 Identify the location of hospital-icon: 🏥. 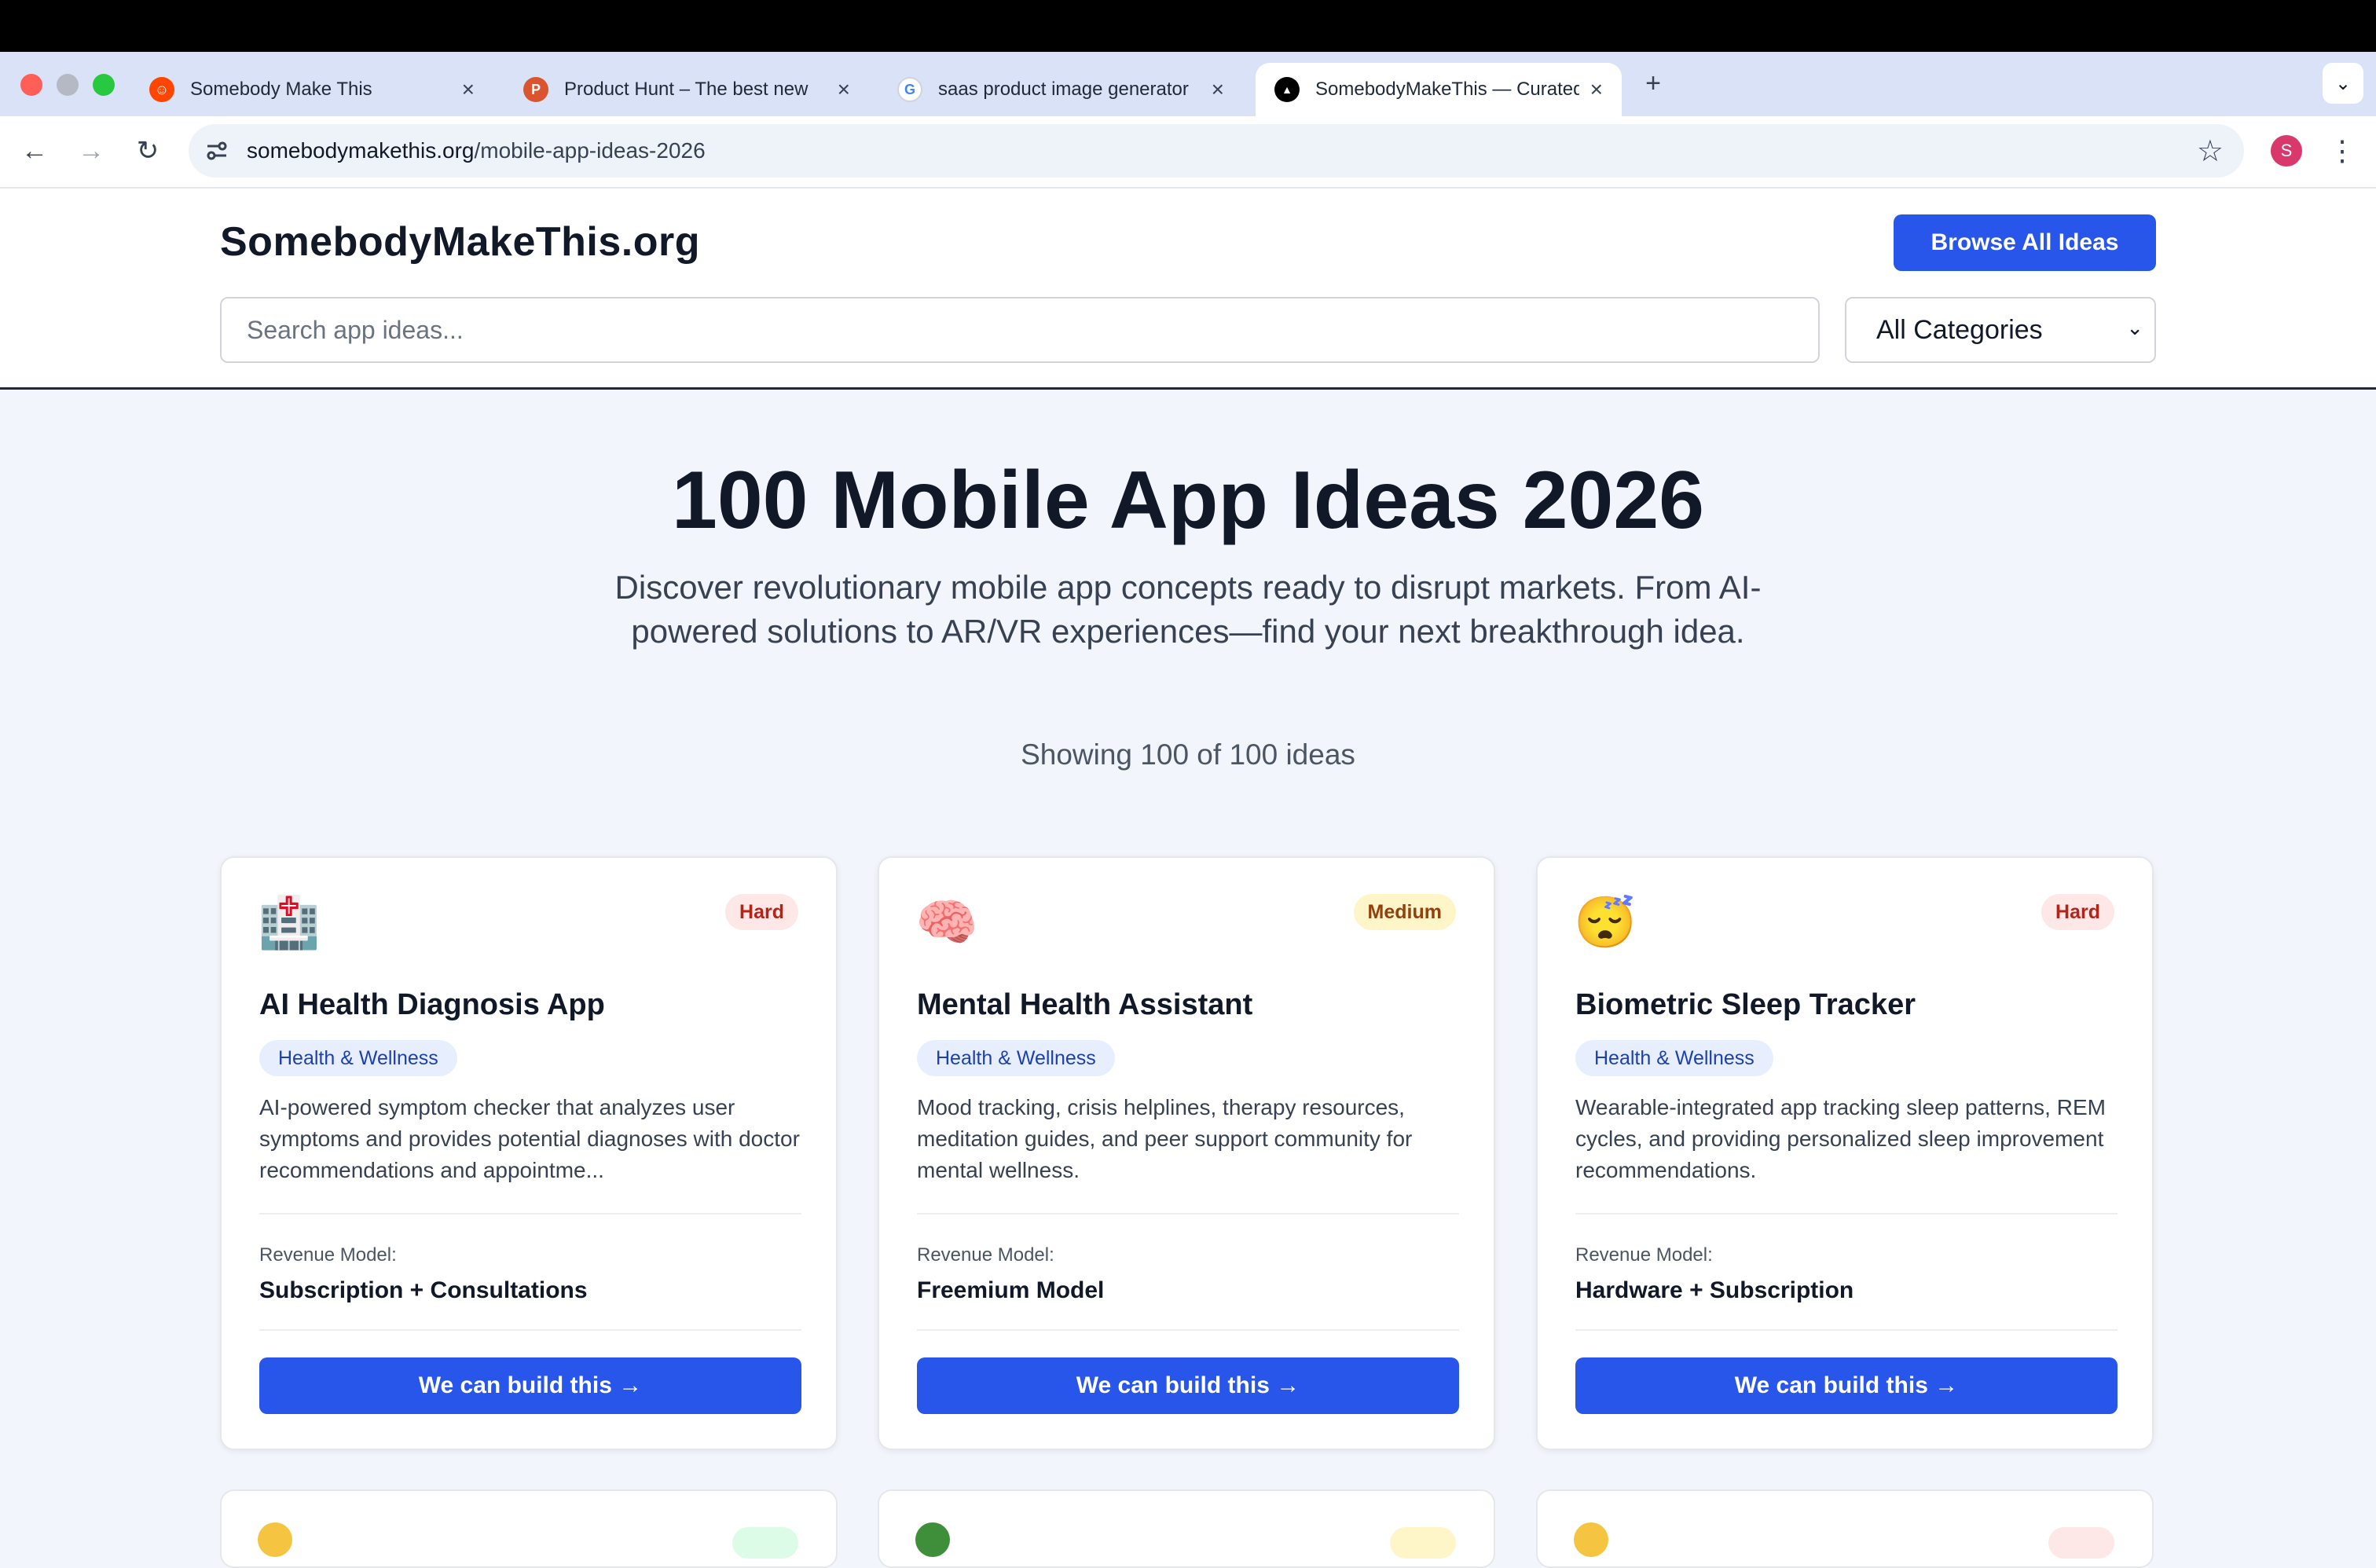
(289, 923).